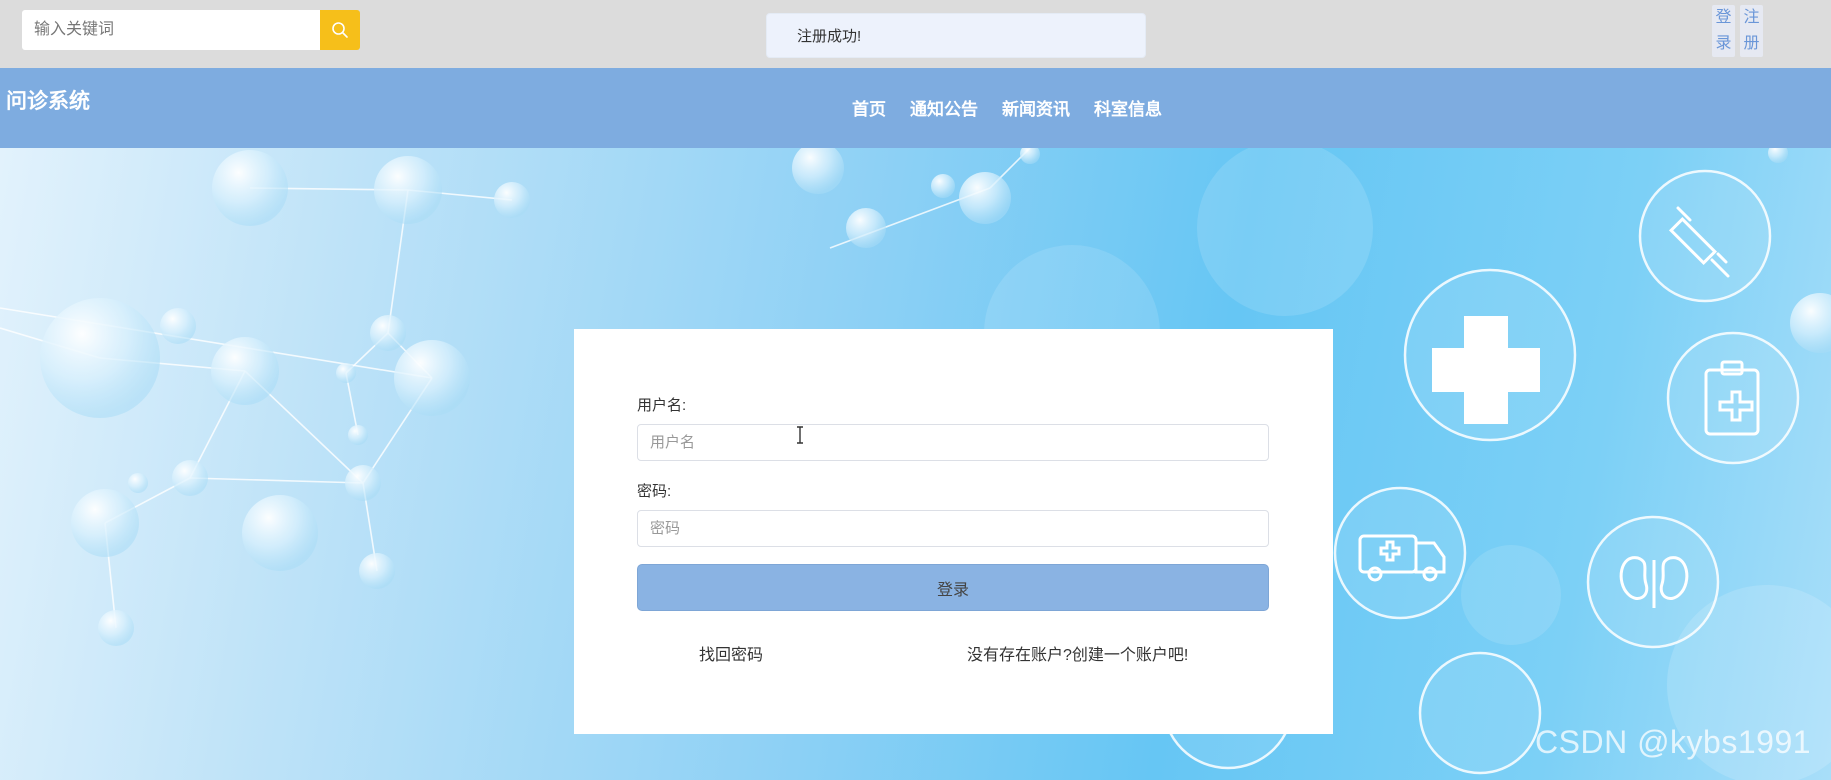  Describe the element at coordinates (944, 107) in the screenshot. I see `nav-item-notices: 通知公告` at that location.